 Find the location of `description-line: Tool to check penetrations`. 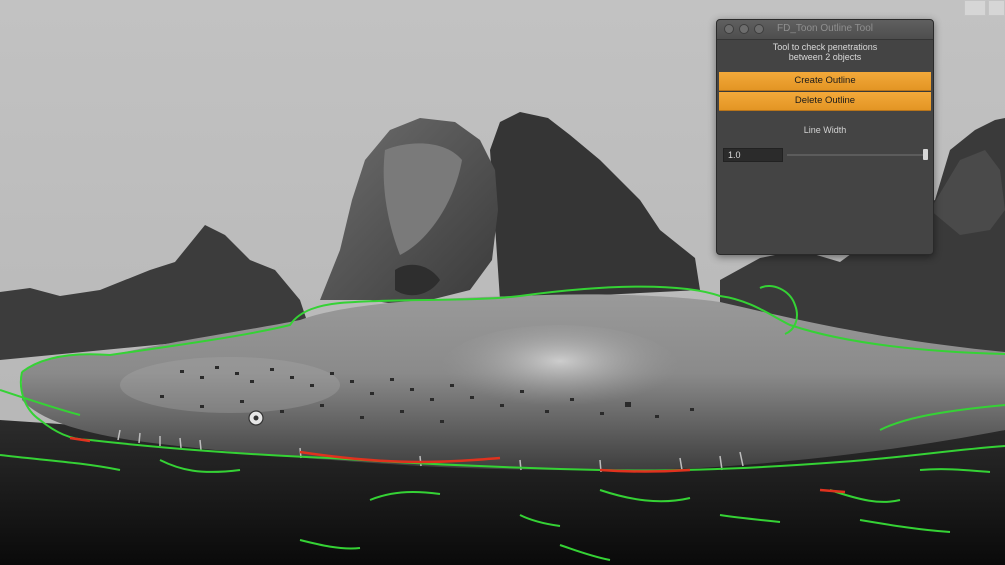

description-line: Tool to check penetrations is located at coordinates (825, 47).